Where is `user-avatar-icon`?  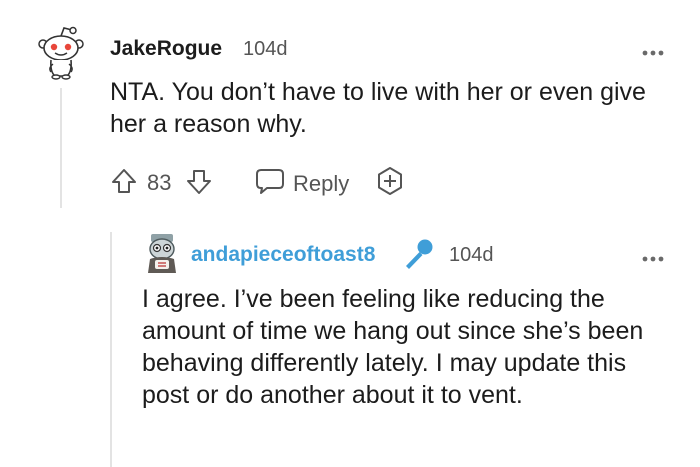 user-avatar-icon is located at coordinates (162, 254).